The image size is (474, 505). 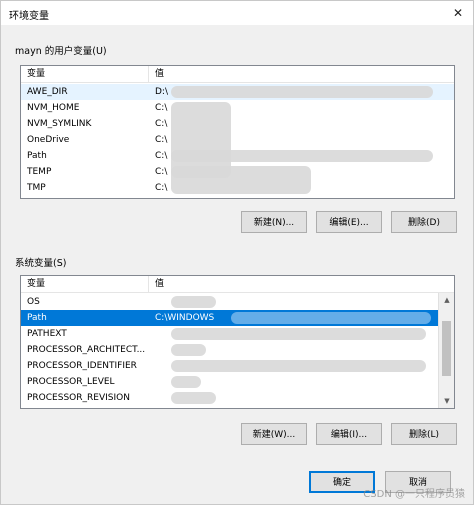 I want to click on list-item: NVM_SYMLINK C:\, so click(x=237, y=124).